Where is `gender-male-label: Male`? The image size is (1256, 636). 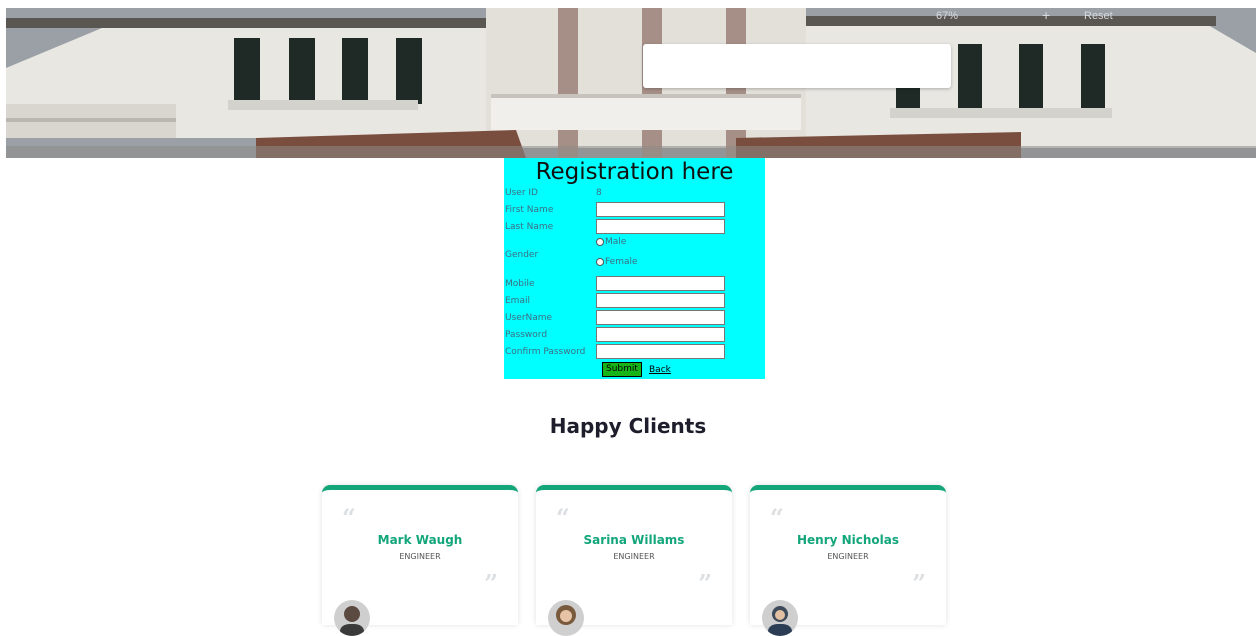
gender-male-label: Male is located at coordinates (616, 242).